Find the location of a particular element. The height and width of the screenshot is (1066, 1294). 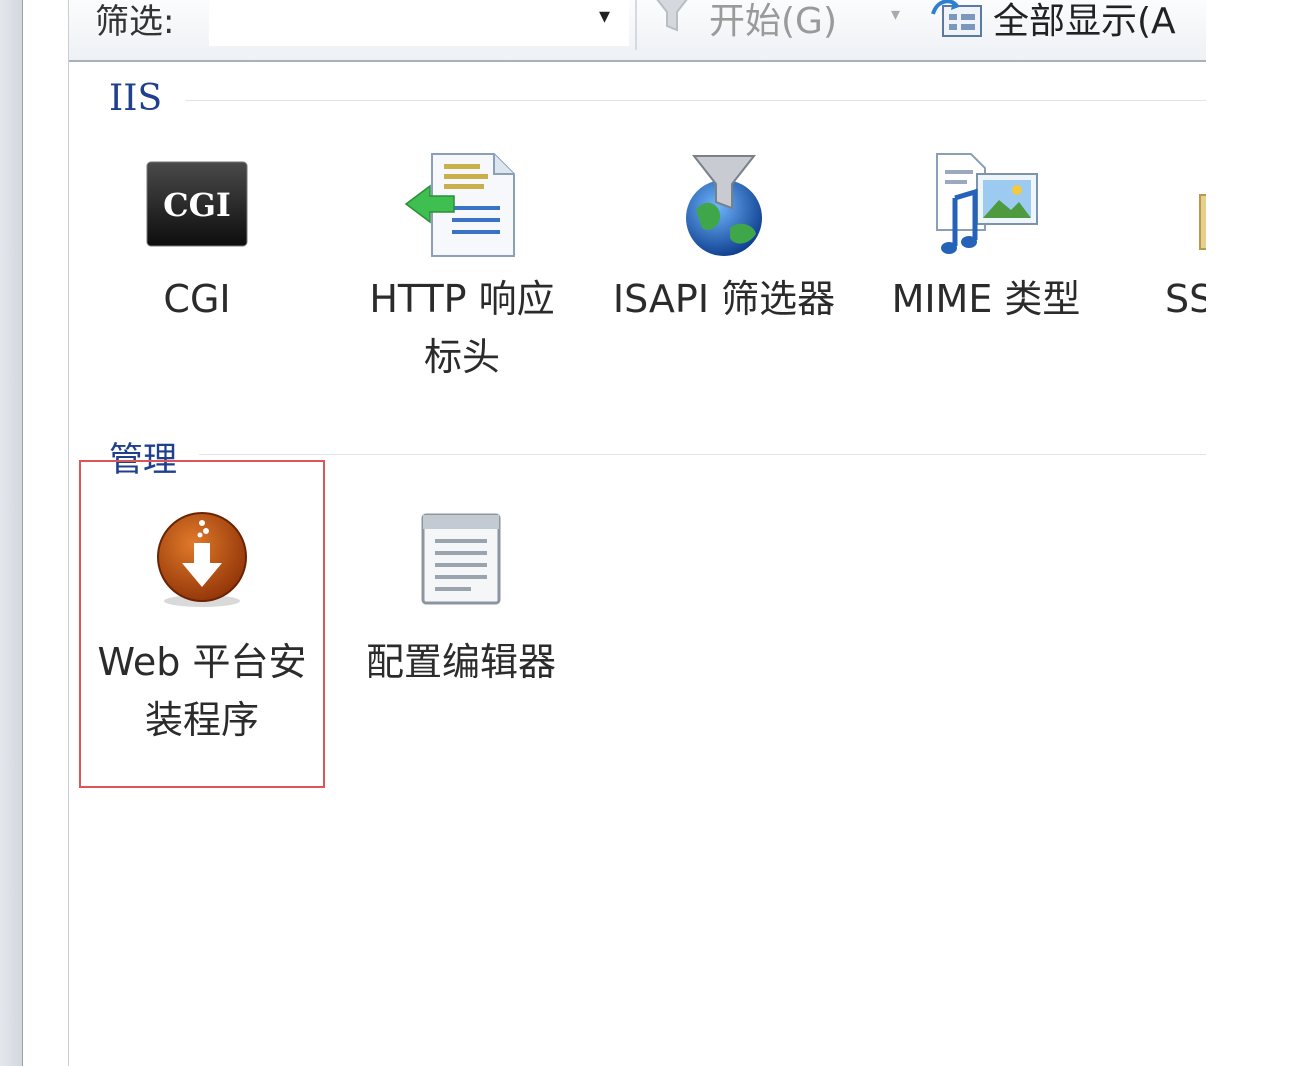

feature-ssl: SS is located at coordinates (1183, 239).